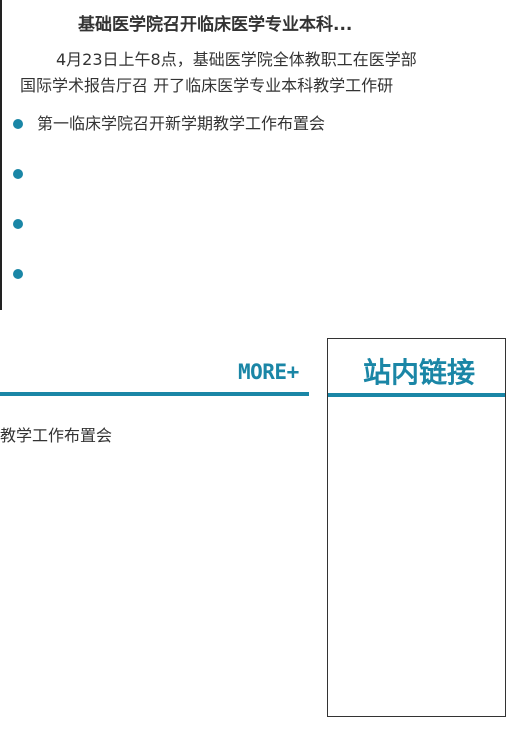 The width and height of the screenshot is (528, 749). What do you see at coordinates (236, 59) in the screenshot?
I see `news-summary-line-1: 4月23日上午8点，基础医学院全体教职工在医学部` at bounding box center [236, 59].